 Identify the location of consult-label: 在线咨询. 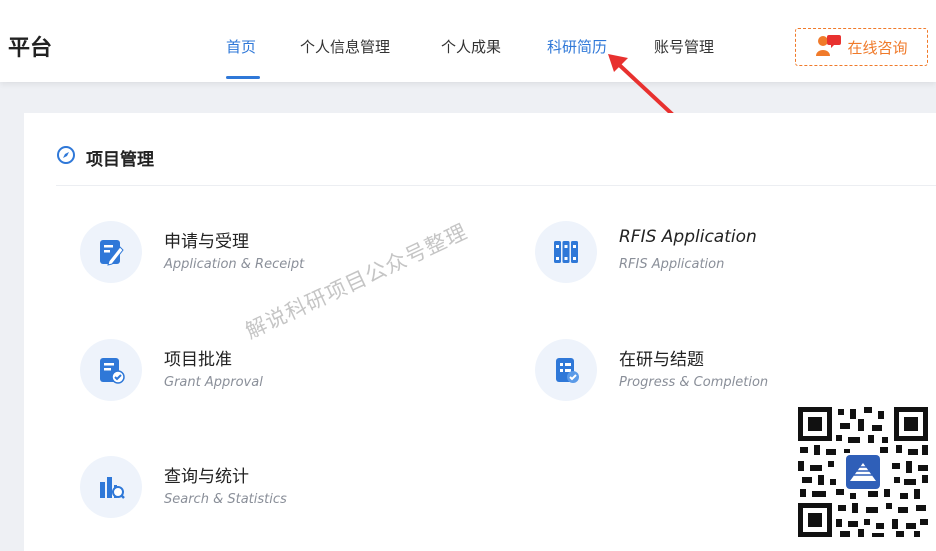
(877, 47).